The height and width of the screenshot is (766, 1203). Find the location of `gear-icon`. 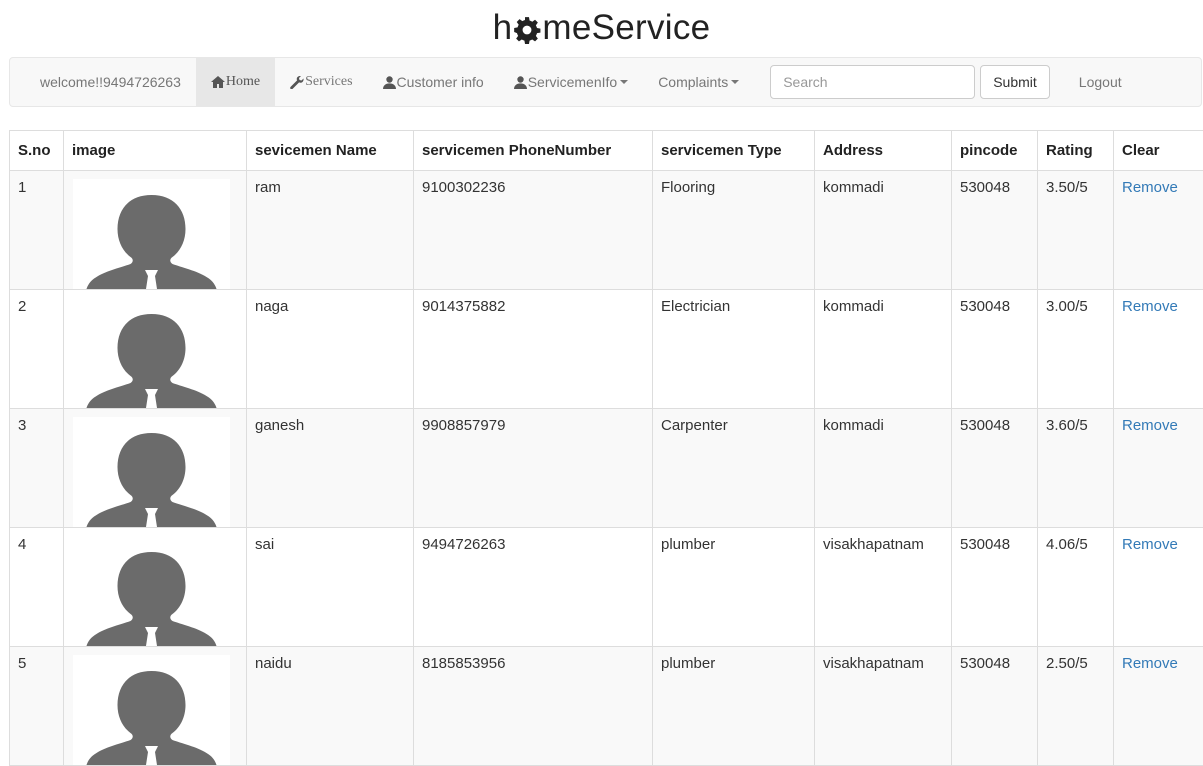

gear-icon is located at coordinates (527, 30).